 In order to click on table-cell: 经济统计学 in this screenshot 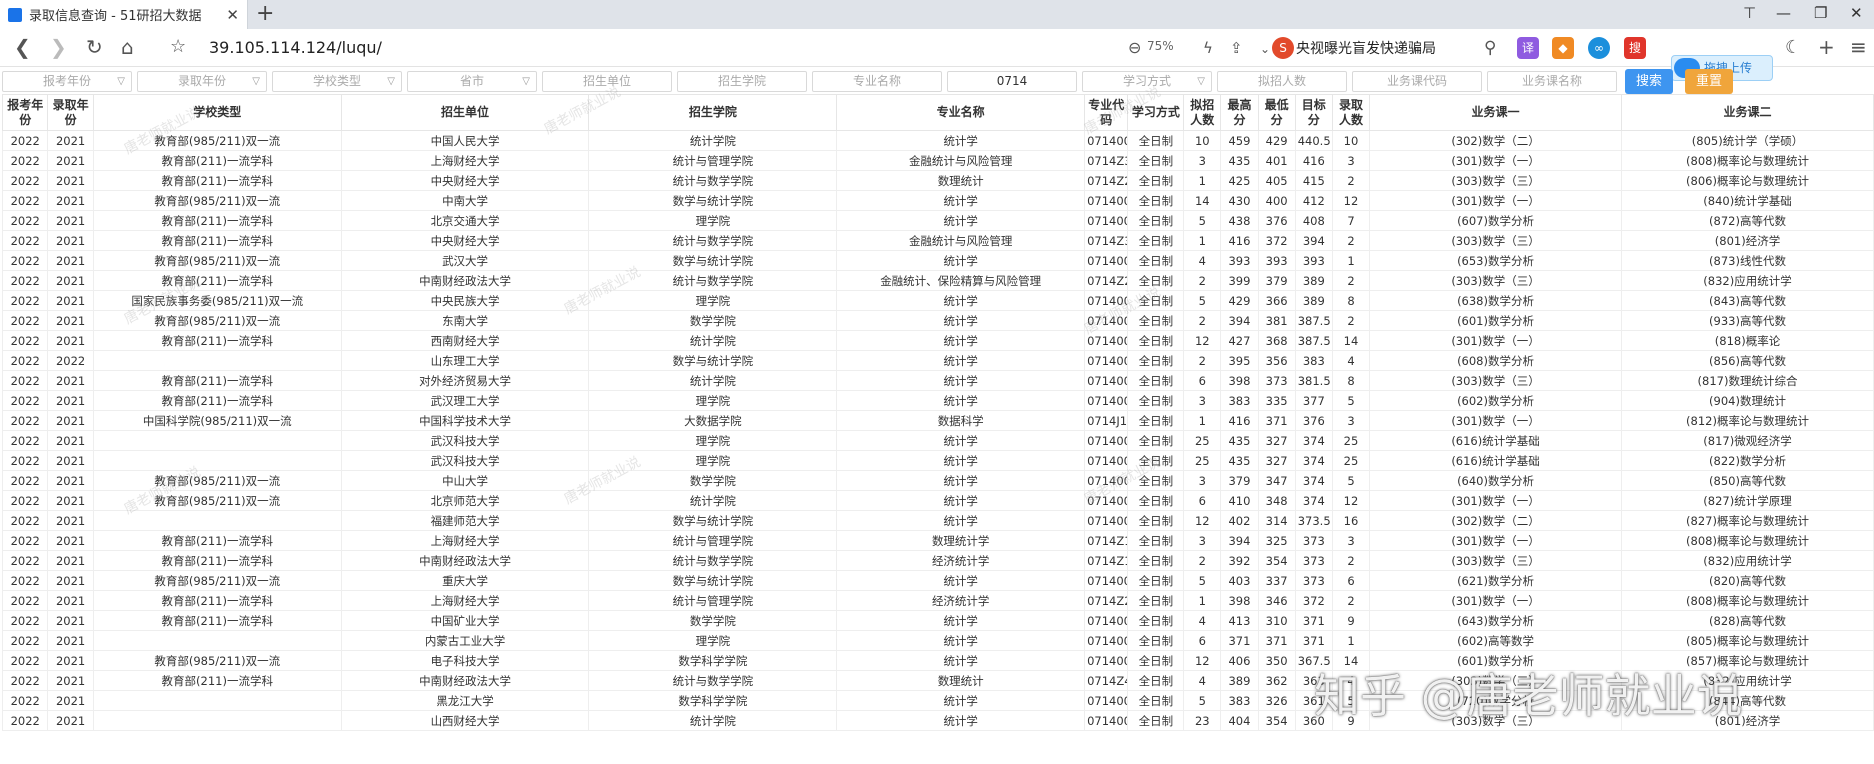, I will do `click(961, 600)`.